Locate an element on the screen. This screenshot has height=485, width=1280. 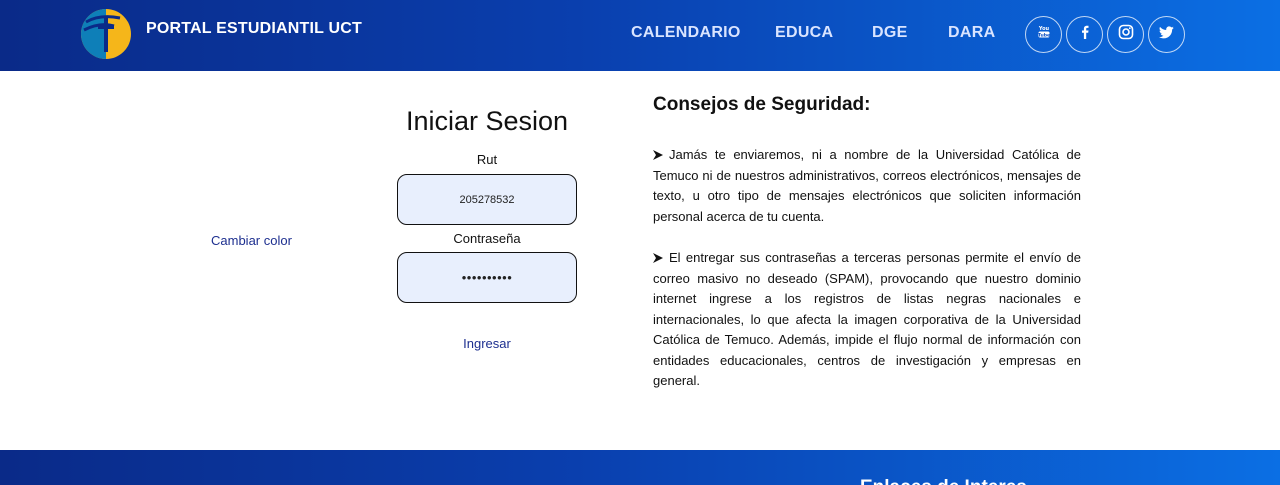
twitter-button is located at coordinates (1166, 34).